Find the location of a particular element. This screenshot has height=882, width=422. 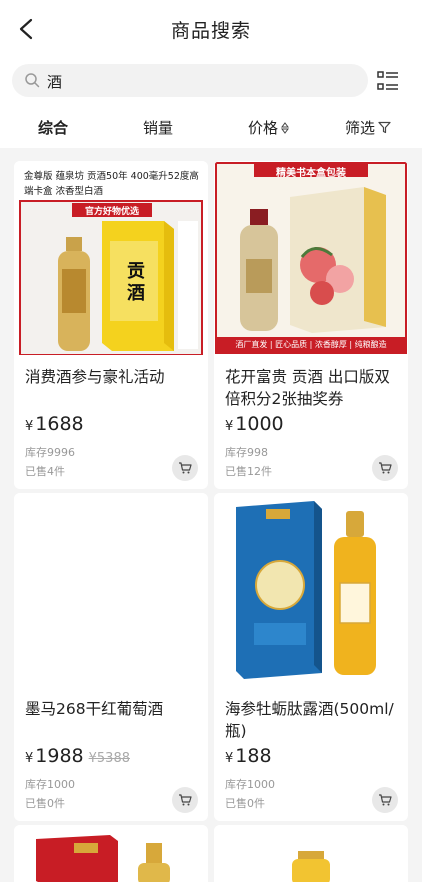

list-view-icon is located at coordinates (387, 80).